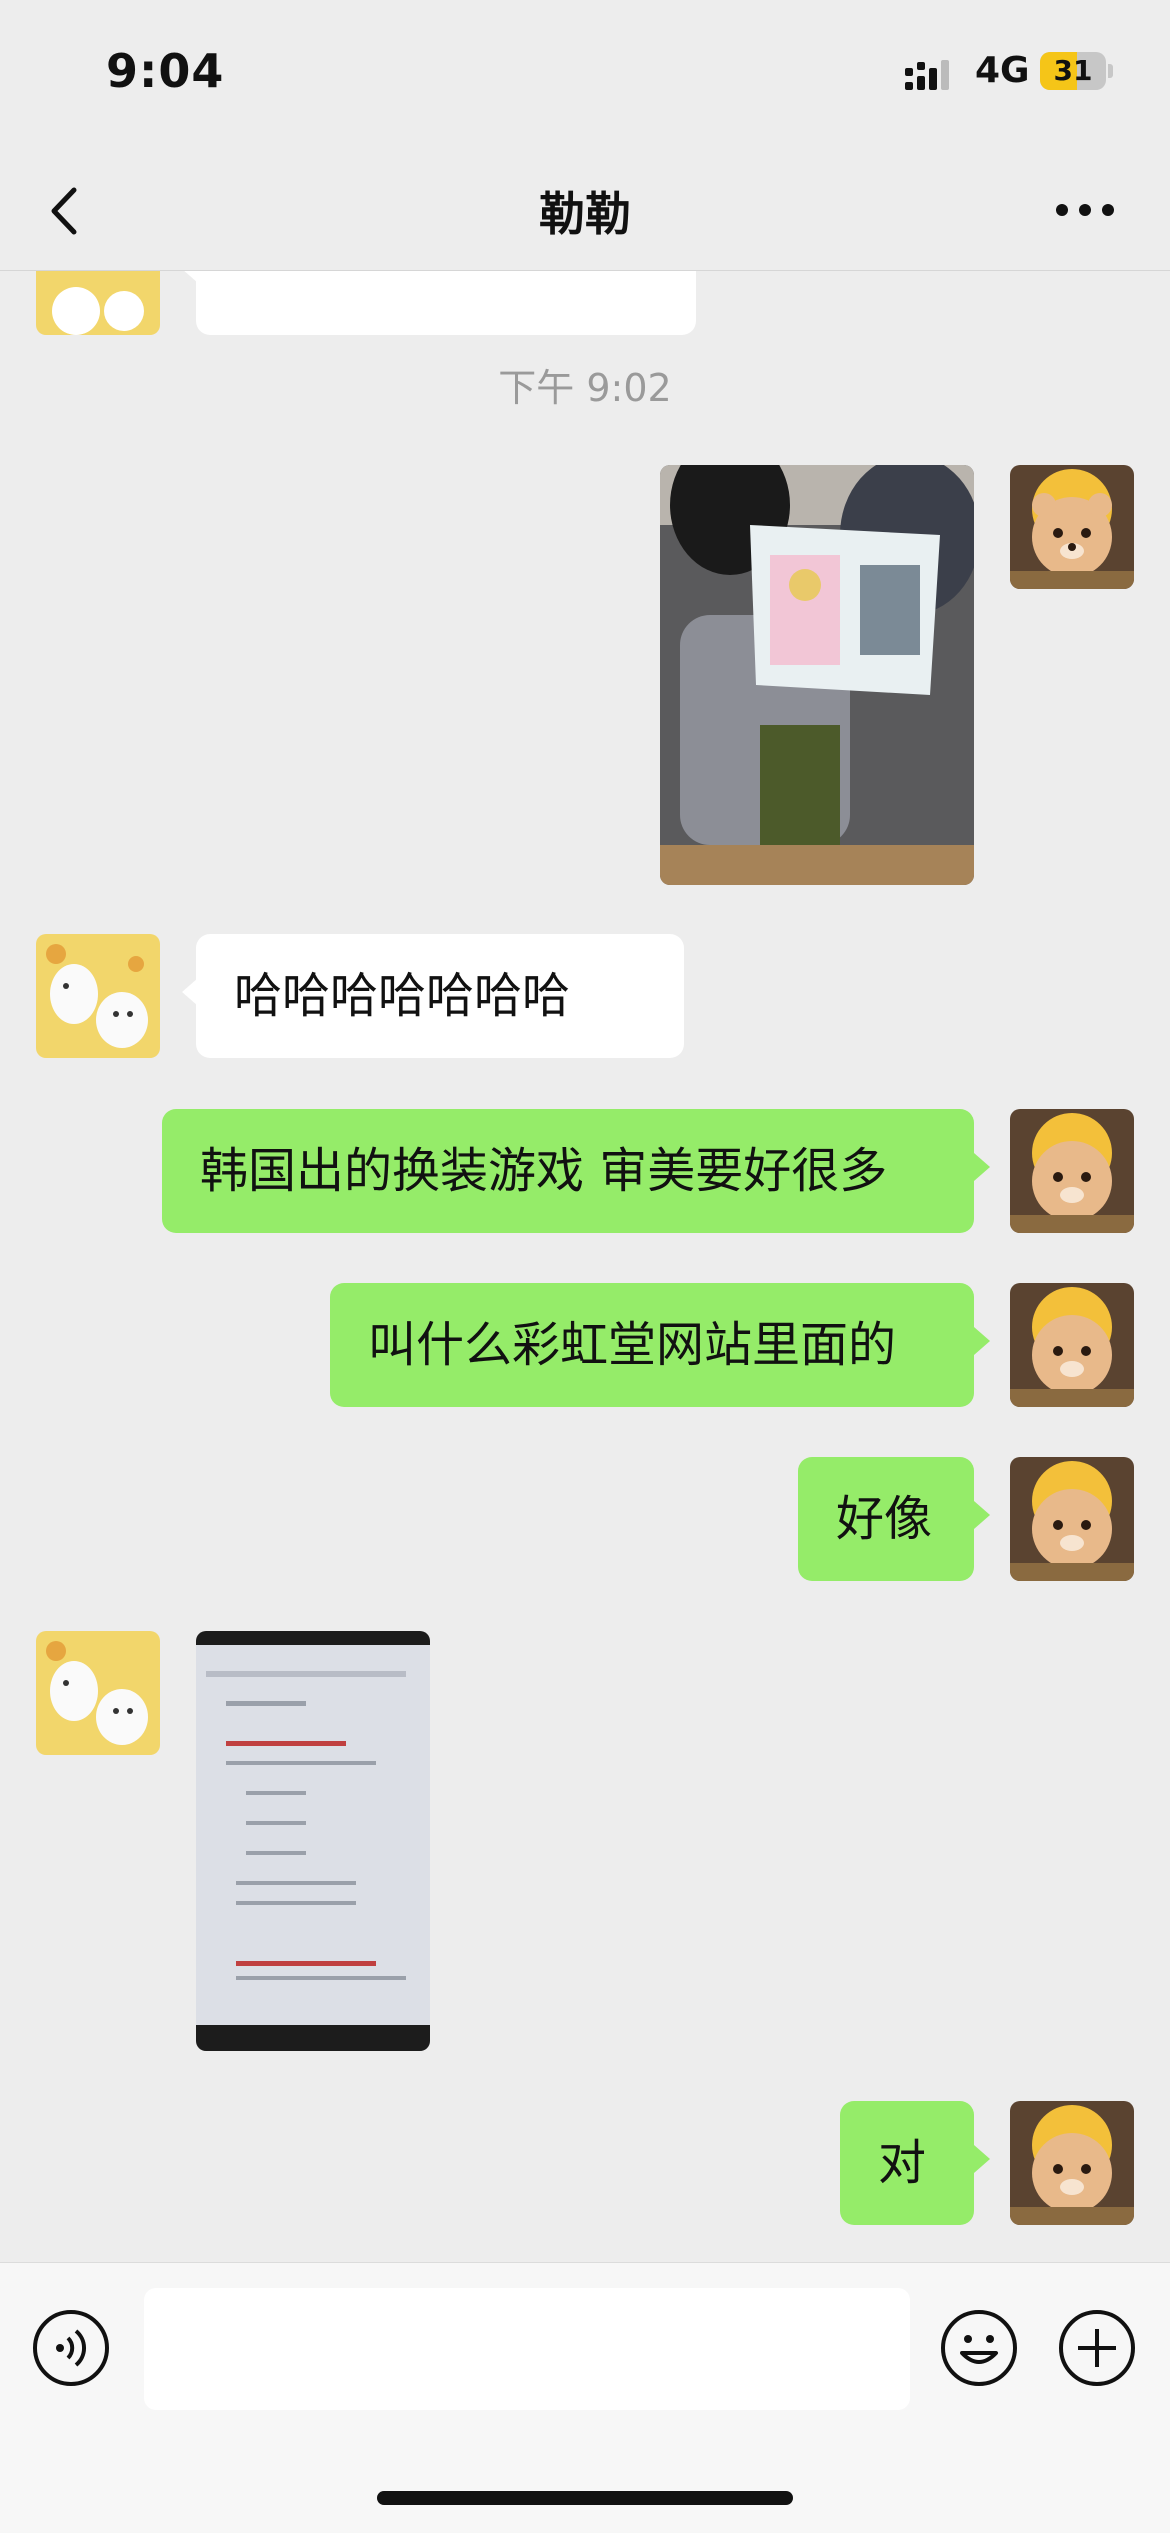  What do you see at coordinates (527, 2349) in the screenshot?
I see `message-input` at bounding box center [527, 2349].